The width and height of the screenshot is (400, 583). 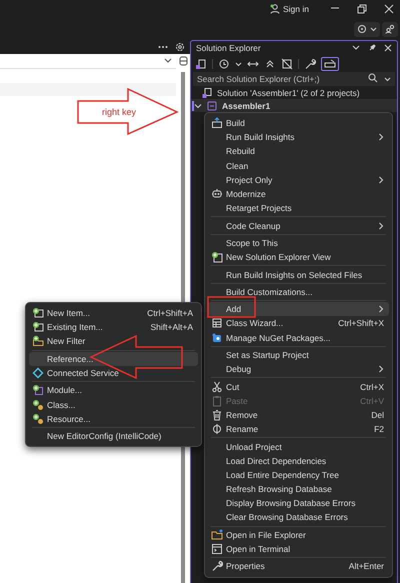 I want to click on shortcut-label: Ctrl+V, so click(x=372, y=401).